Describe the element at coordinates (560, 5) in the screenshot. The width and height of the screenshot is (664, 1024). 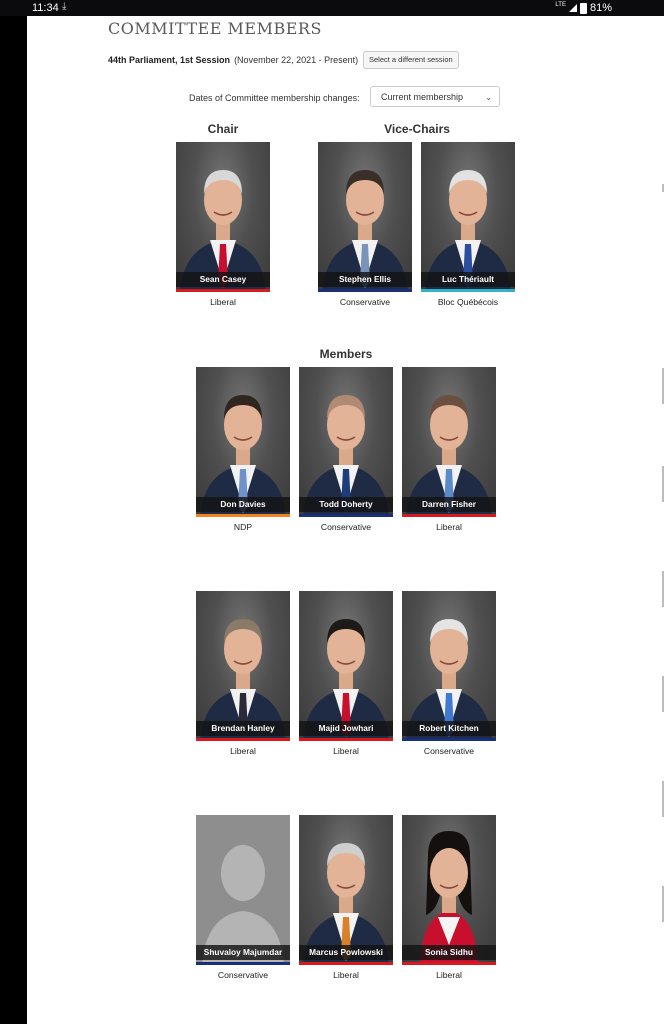
I see `network-type: LTE` at that location.